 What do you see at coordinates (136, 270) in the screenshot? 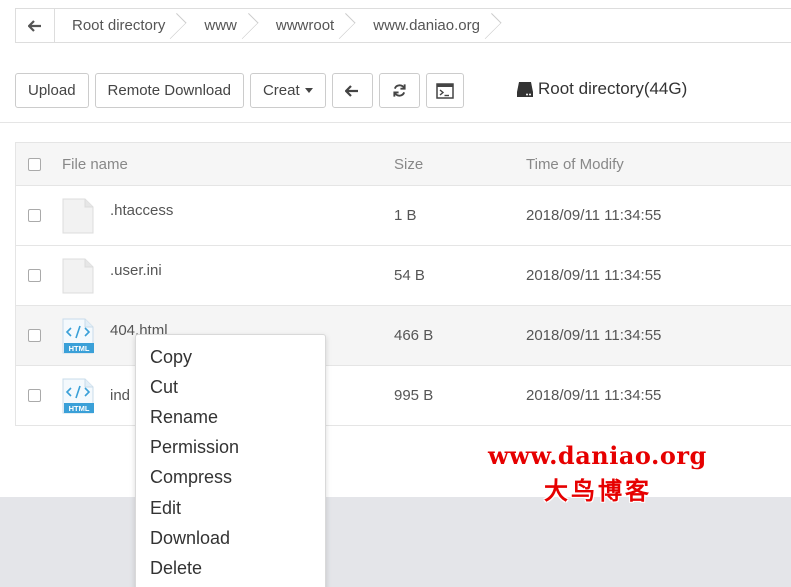
I see `file-name: .user.ini` at bounding box center [136, 270].